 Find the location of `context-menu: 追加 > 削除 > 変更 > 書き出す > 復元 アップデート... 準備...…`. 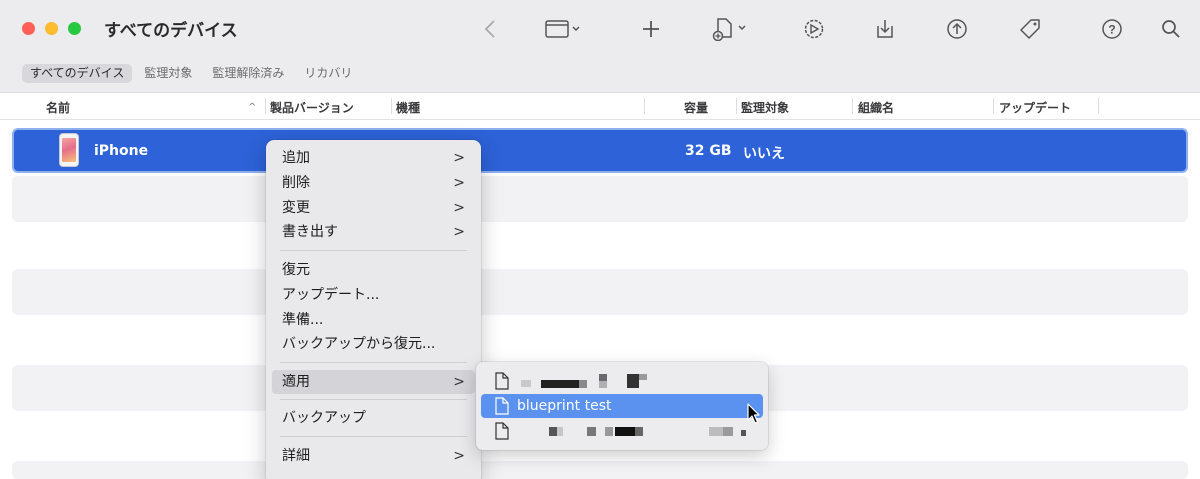

context-menu: 追加 > 削除 > 変更 > 書き出す > 復元 アップデート... 準備...… is located at coordinates (373, 309).